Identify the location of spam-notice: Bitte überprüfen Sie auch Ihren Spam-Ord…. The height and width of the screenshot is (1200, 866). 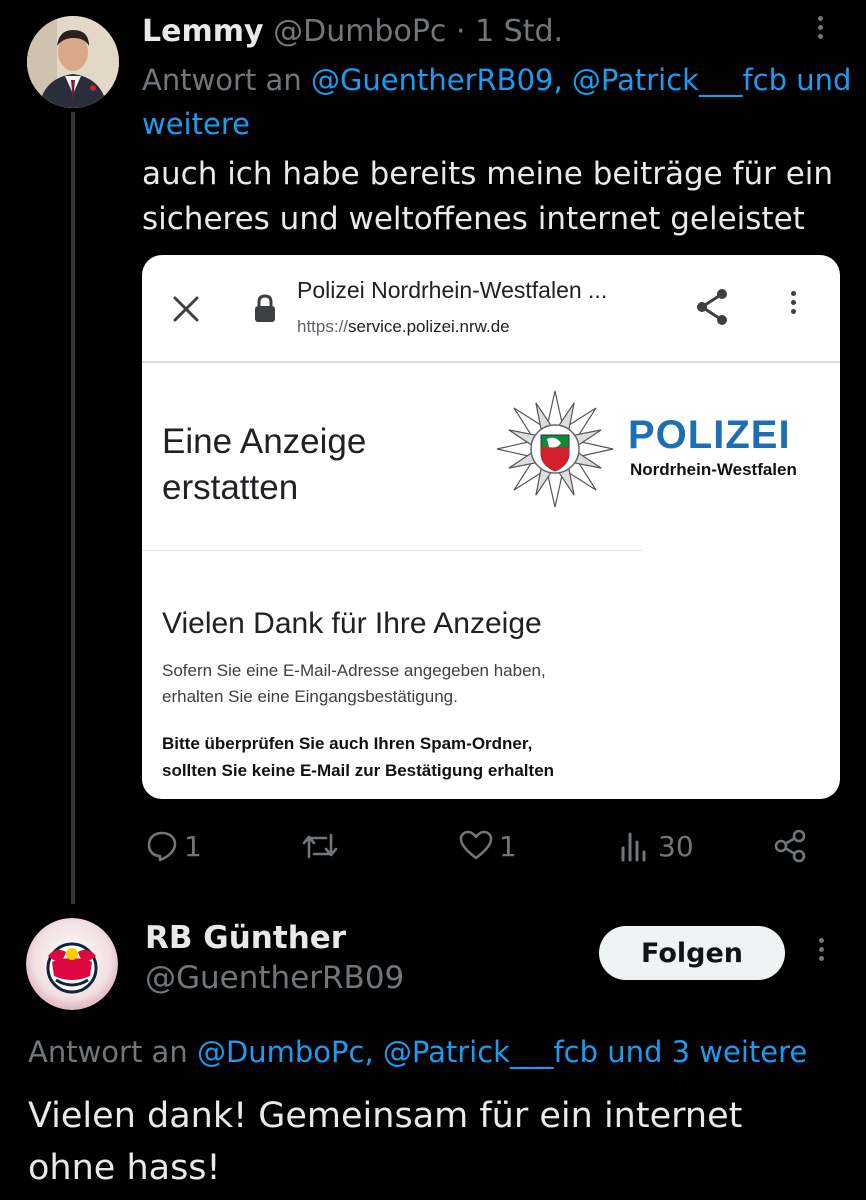
(462, 757).